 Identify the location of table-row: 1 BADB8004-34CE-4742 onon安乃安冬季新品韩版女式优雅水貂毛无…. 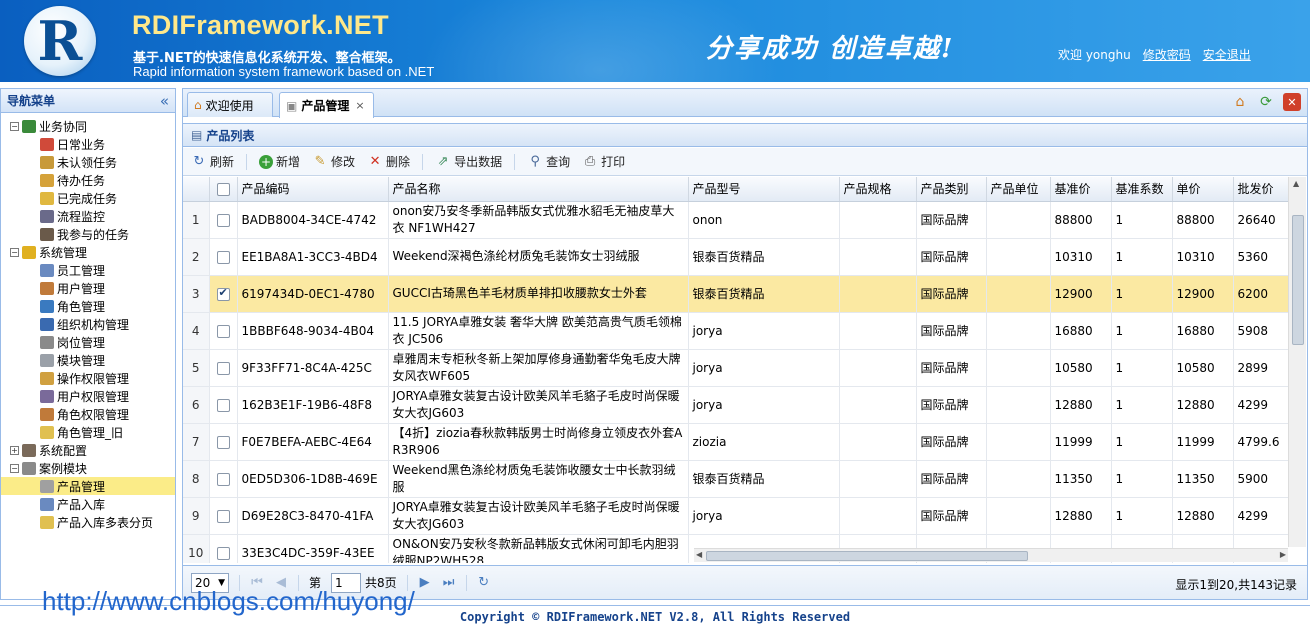
(735, 220).